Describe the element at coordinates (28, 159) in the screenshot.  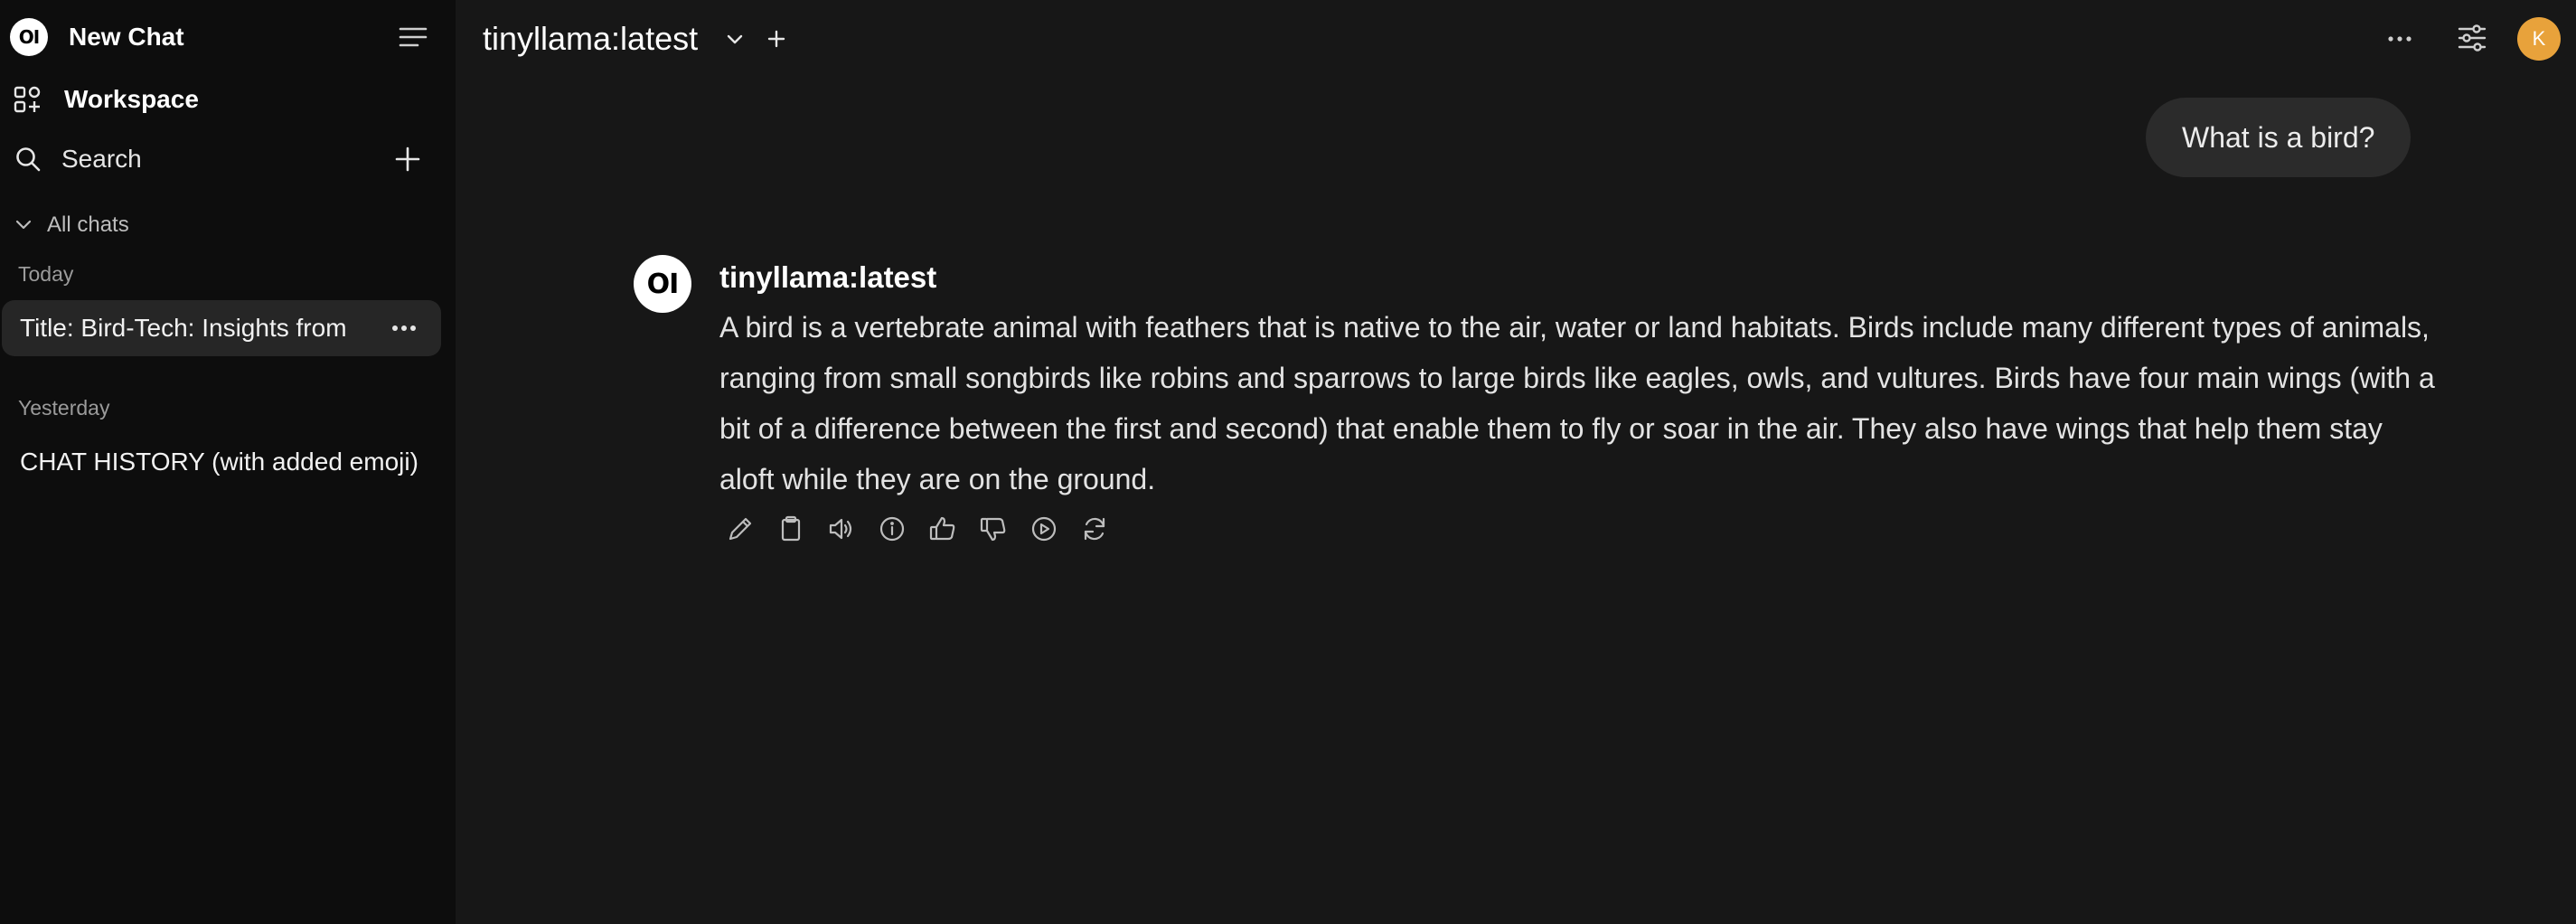
I see `search-icon` at that location.